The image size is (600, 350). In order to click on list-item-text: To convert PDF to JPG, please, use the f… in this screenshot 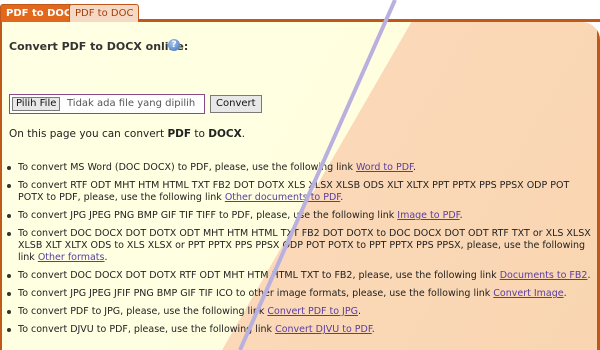, I will do `click(143, 311)`.